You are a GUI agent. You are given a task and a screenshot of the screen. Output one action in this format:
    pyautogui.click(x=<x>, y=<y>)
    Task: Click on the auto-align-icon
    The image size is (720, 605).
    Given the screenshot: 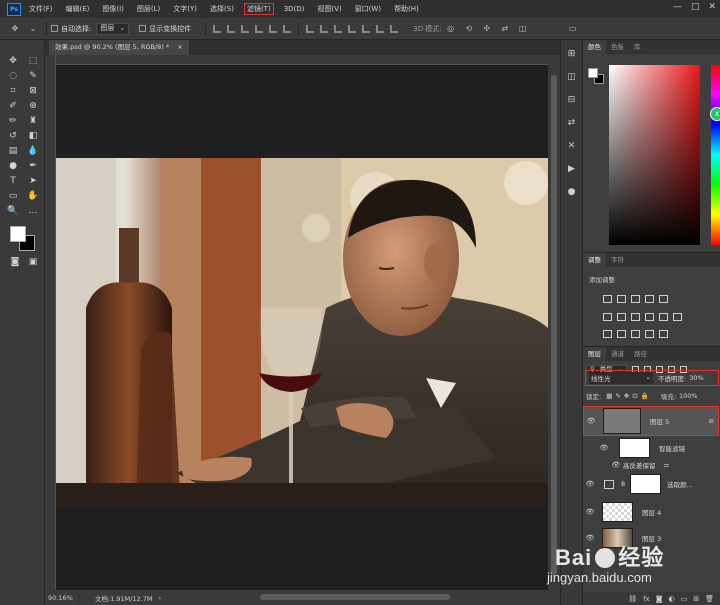 What is the action you would take?
    pyautogui.click(x=394, y=28)
    